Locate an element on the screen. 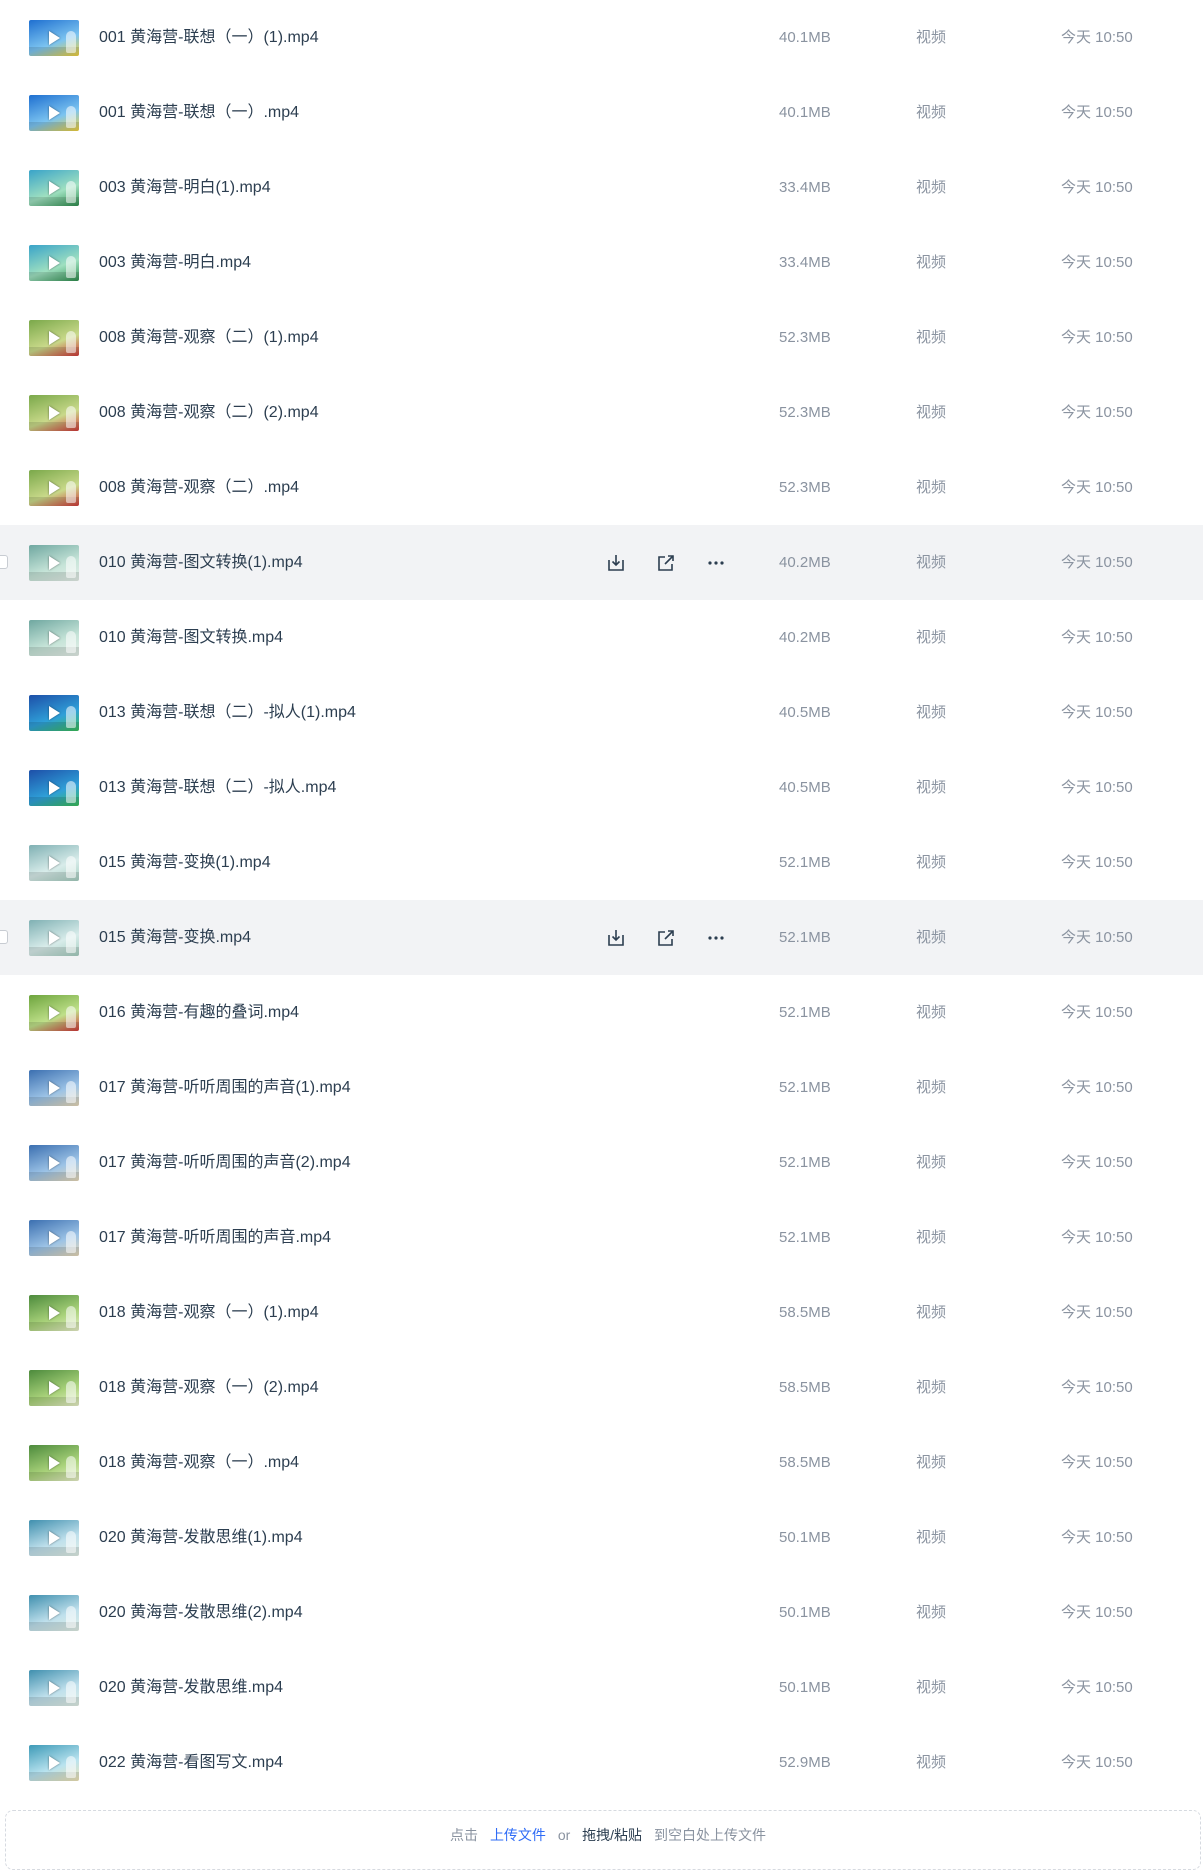 This screenshot has width=1203, height=1870. file-row: 010 黄海营-图文转换(1).mp4 40.2MB 视频 今天 10:50 is located at coordinates (601, 562).